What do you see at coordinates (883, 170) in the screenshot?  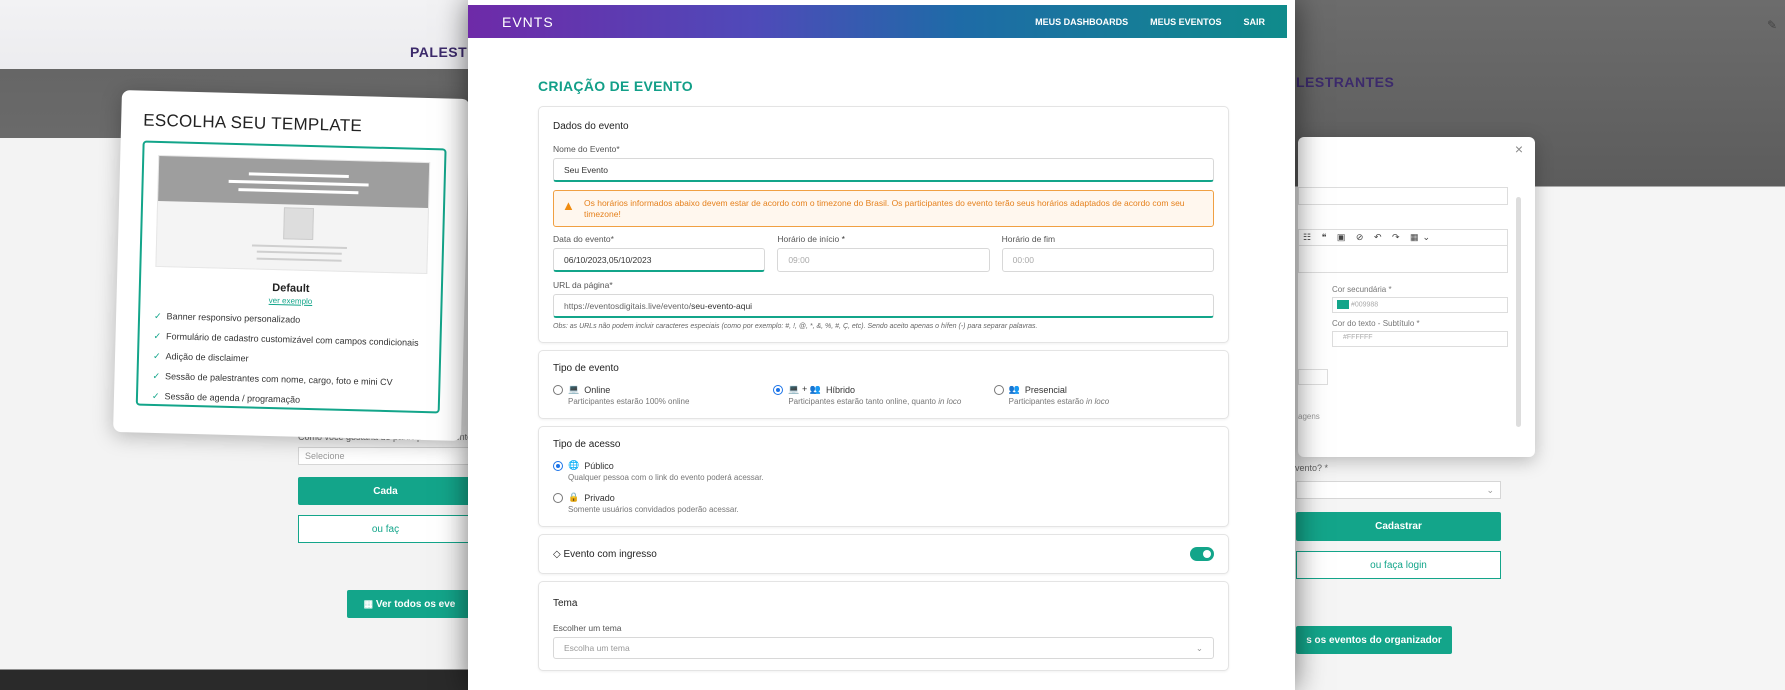 I see `event-name-input: Seu Evento` at bounding box center [883, 170].